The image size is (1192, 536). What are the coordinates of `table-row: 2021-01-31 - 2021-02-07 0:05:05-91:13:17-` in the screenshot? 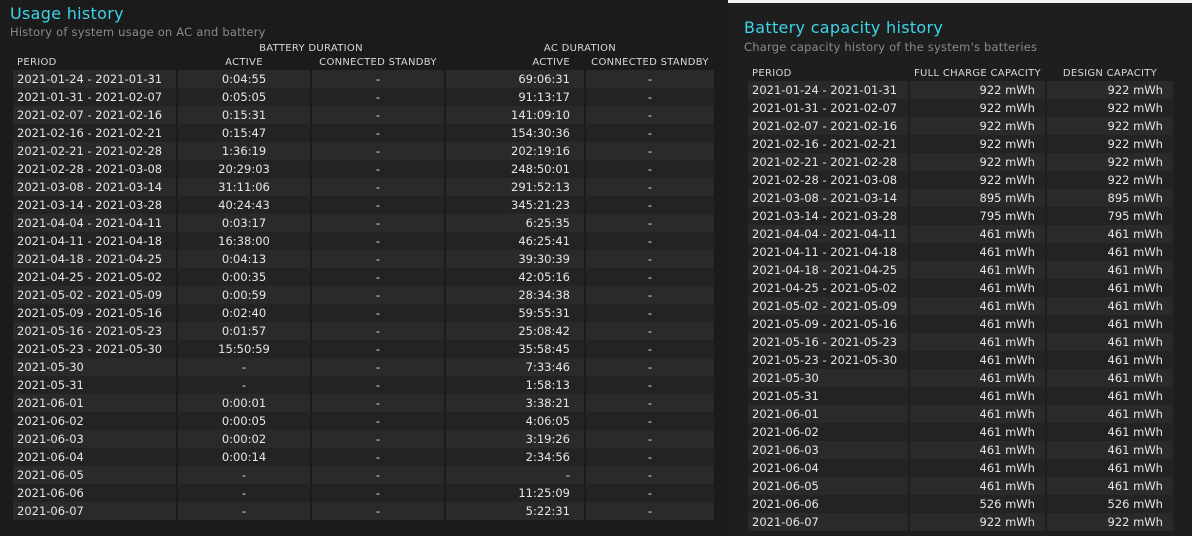 It's located at (363, 97).